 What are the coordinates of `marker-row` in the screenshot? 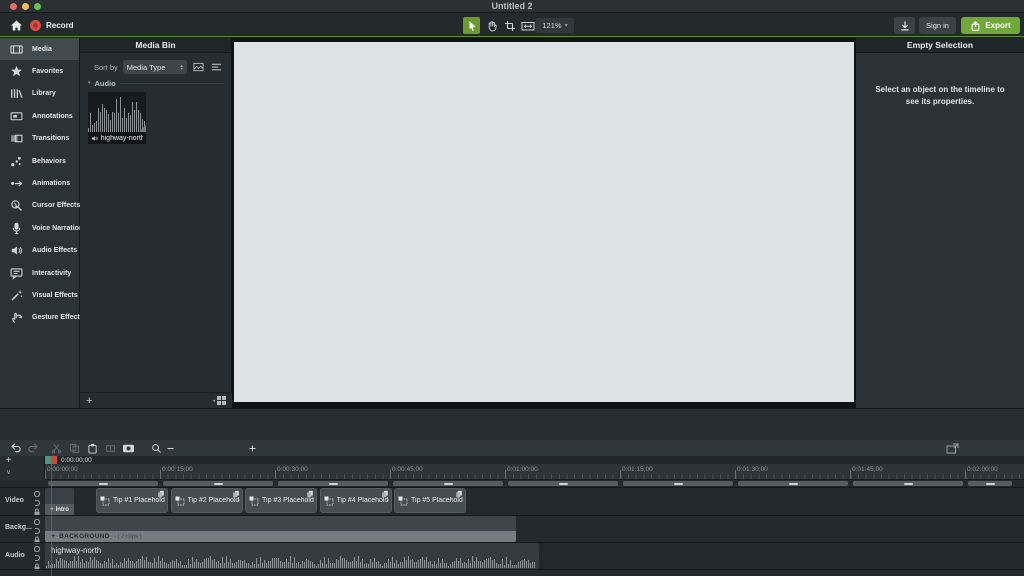 It's located at (534, 460).